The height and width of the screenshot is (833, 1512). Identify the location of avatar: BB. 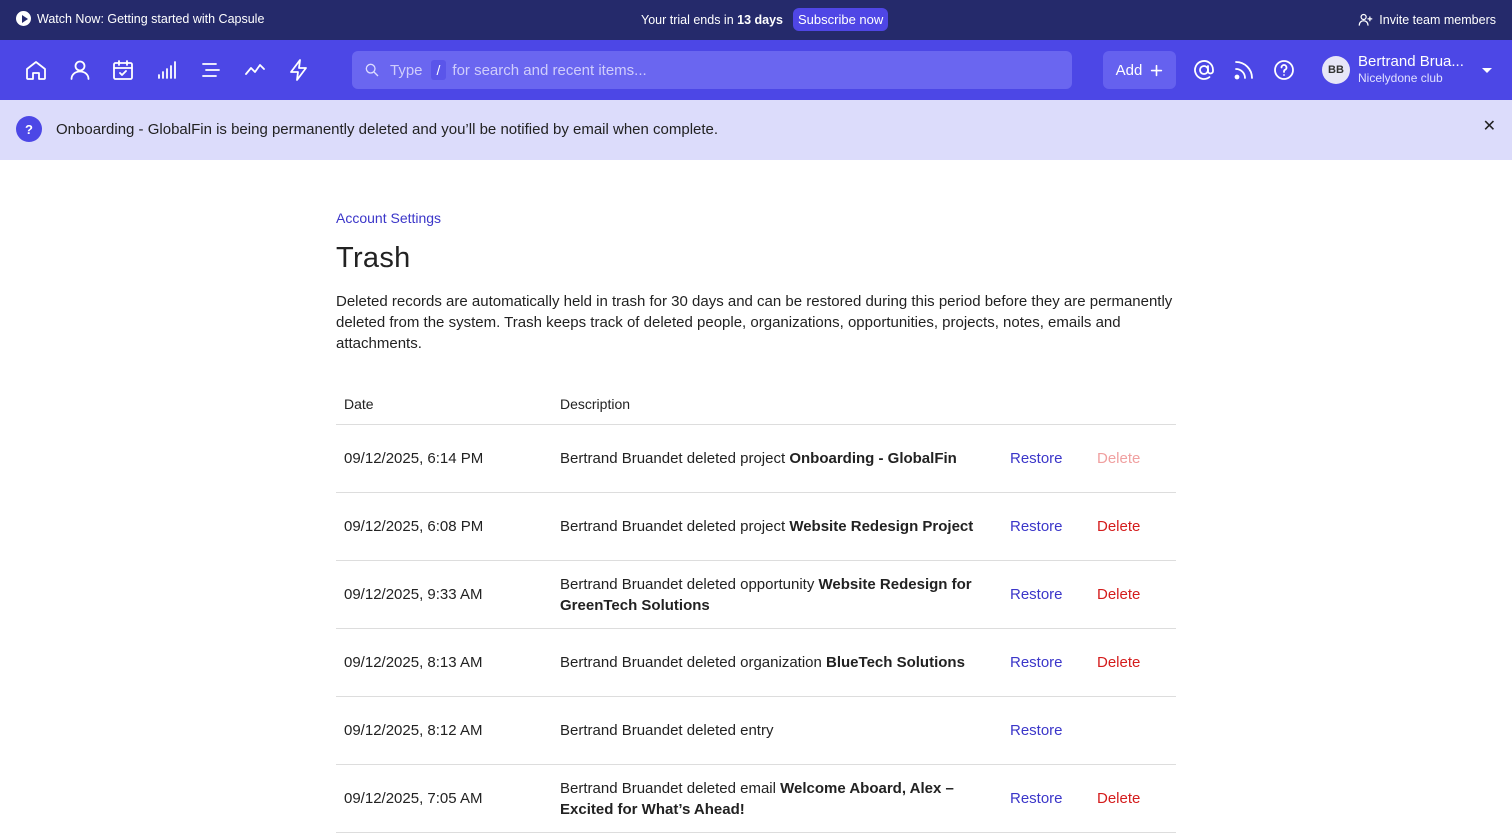
(1336, 70).